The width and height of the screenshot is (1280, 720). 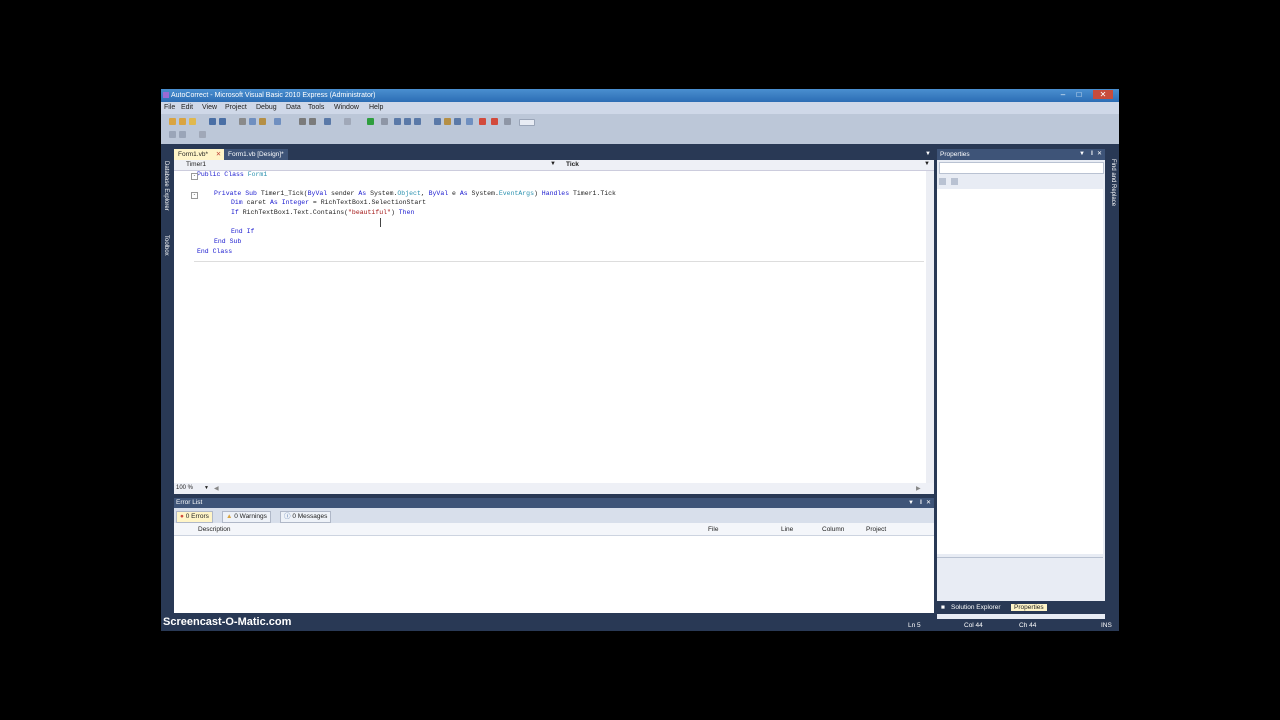 I want to click on new-project-icon, so click(x=172, y=121).